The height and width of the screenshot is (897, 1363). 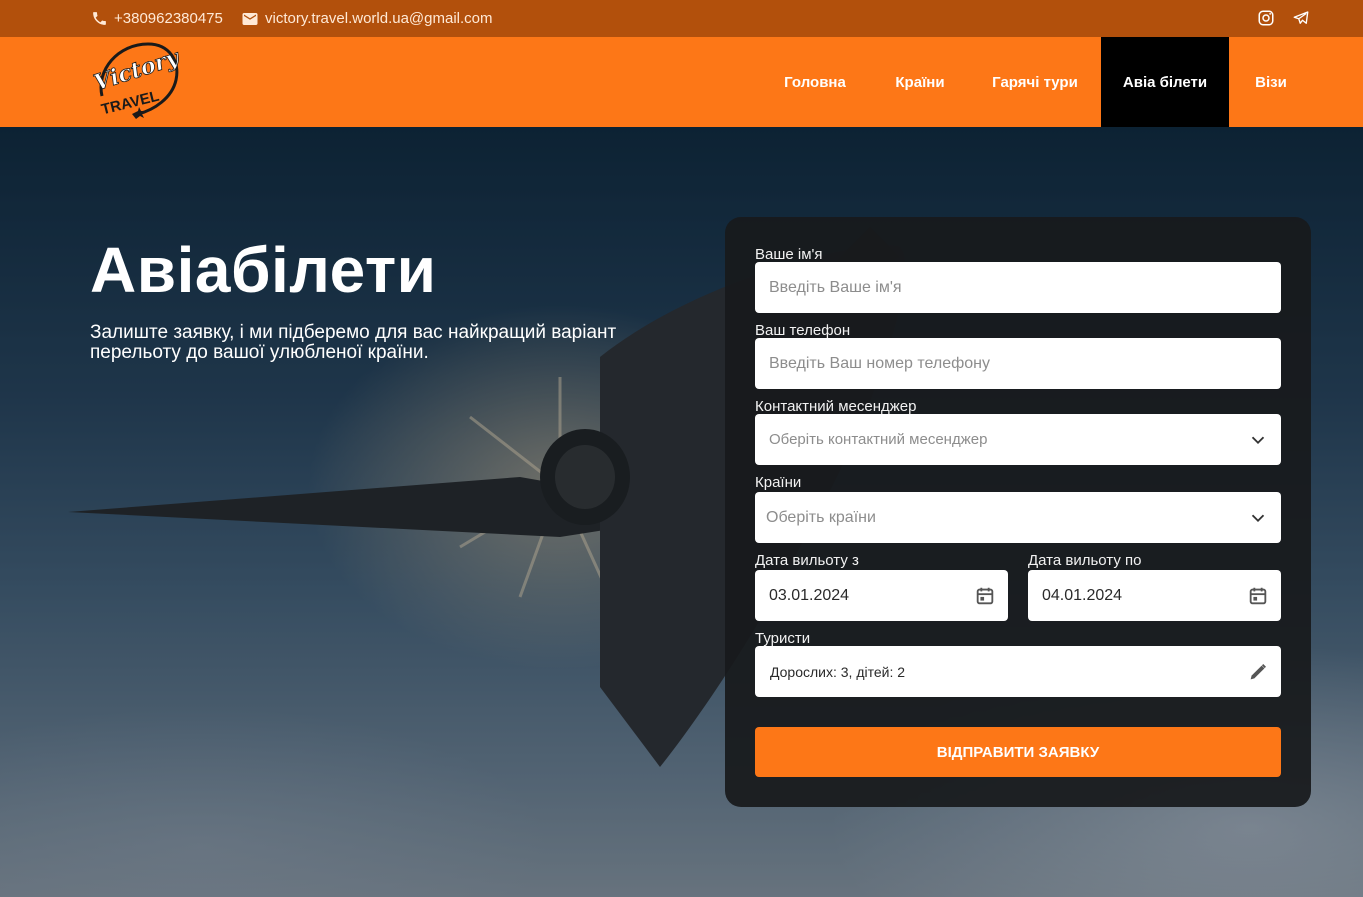 What do you see at coordinates (1266, 18) in the screenshot?
I see `instagram-icon` at bounding box center [1266, 18].